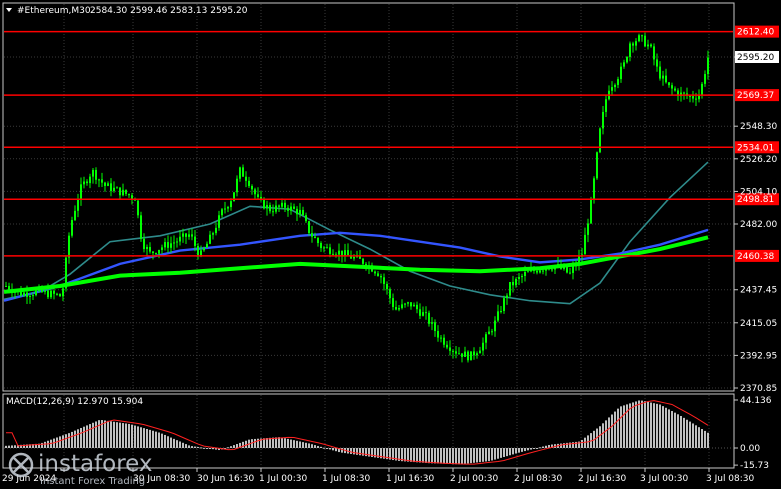 The width and height of the screenshot is (781, 489). Describe the element at coordinates (755, 58) in the screenshot. I see `current-price-label: 2595.20` at that location.